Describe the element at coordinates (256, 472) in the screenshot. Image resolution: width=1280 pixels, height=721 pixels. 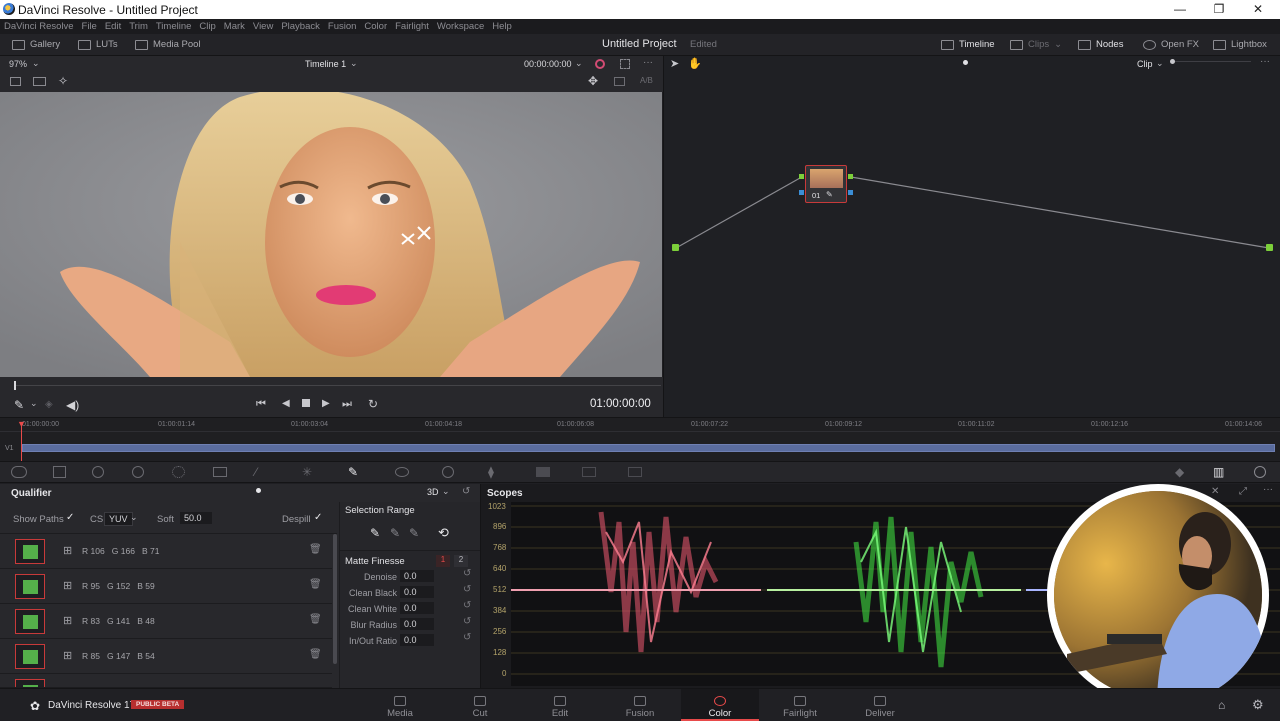
I see `curves-icon: ⁄` at that location.